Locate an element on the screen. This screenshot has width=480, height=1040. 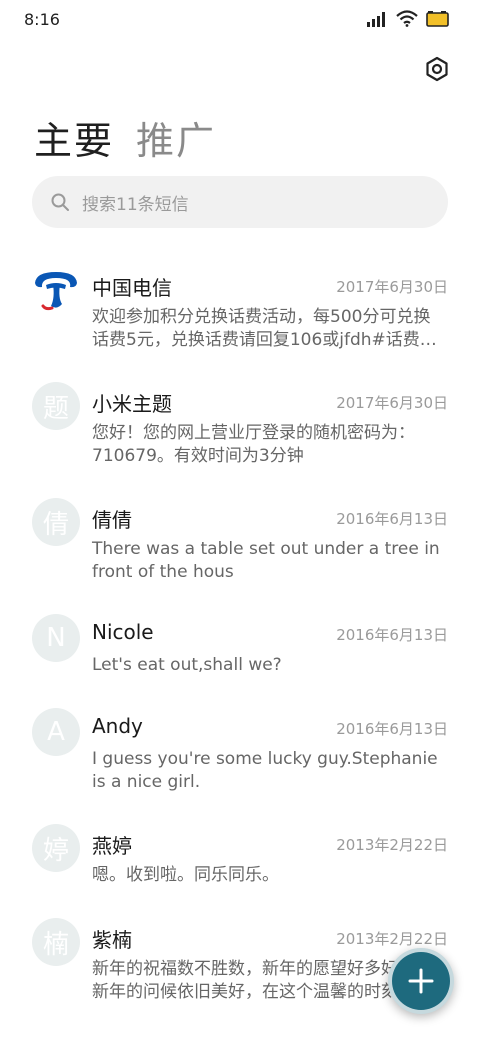
conversation-name: 燕婷 is located at coordinates (112, 846).